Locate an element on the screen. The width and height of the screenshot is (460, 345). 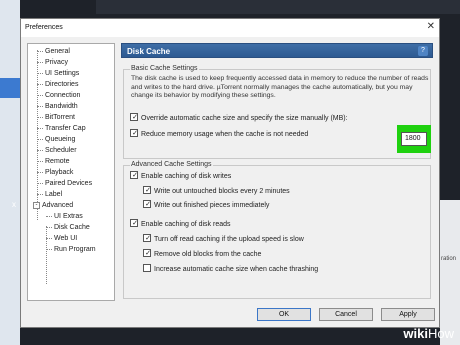
background-text: ration is located at coordinates (449, 259).